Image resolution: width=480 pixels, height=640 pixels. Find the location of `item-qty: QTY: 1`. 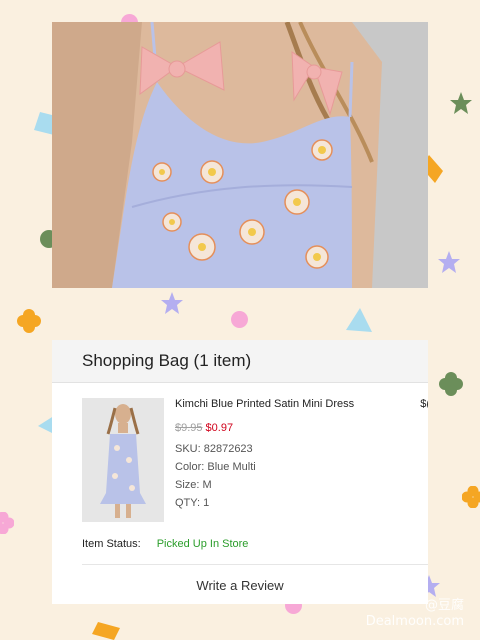

item-qty: QTY: 1 is located at coordinates (192, 503).